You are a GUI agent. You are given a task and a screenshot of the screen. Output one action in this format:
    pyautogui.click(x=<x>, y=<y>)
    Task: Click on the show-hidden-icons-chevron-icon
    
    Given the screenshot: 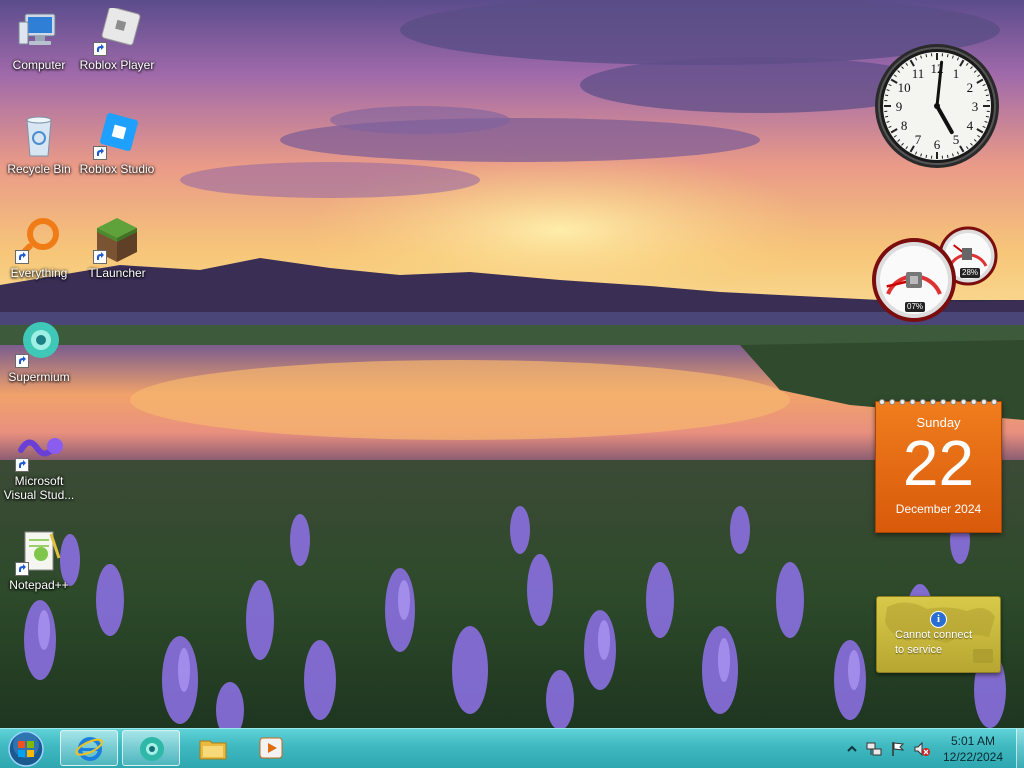 What is the action you would take?
    pyautogui.click(x=852, y=749)
    